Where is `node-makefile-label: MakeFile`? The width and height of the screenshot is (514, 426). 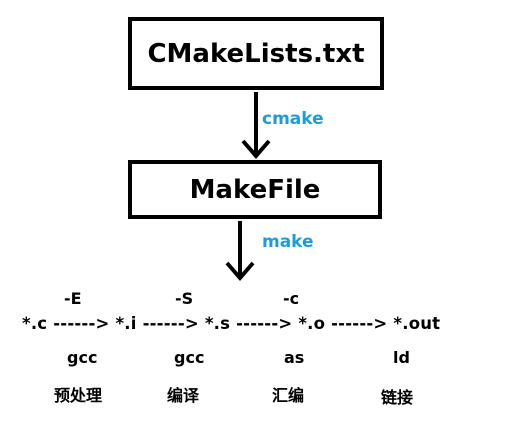 node-makefile-label: MakeFile is located at coordinates (255, 189).